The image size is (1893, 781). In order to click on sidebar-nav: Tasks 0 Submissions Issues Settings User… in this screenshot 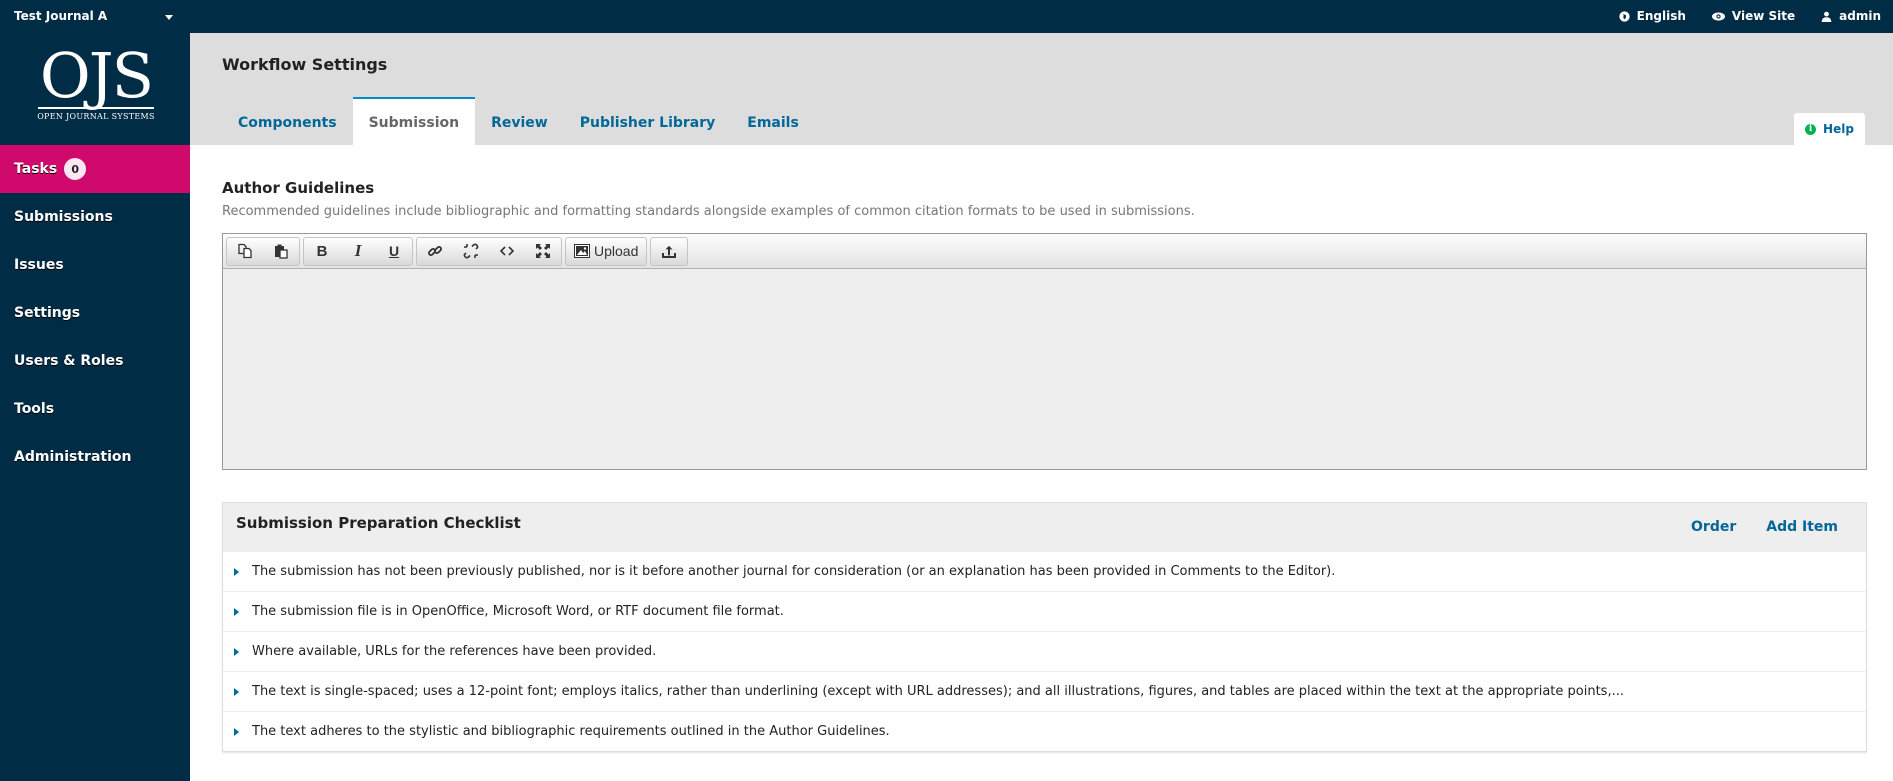, I will do `click(95, 313)`.